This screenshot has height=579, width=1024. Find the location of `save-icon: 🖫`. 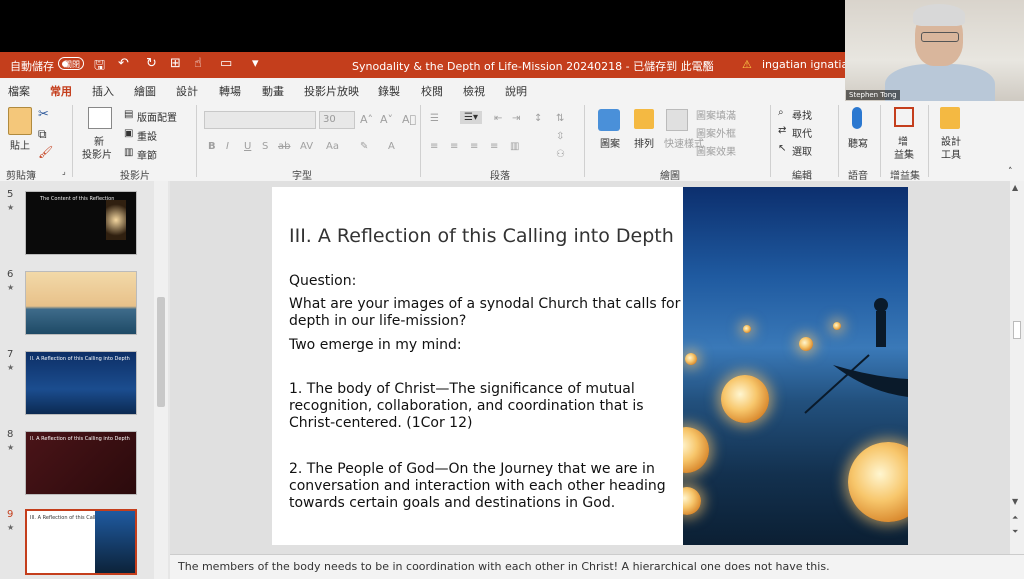

save-icon: 🖫 is located at coordinates (99, 67).